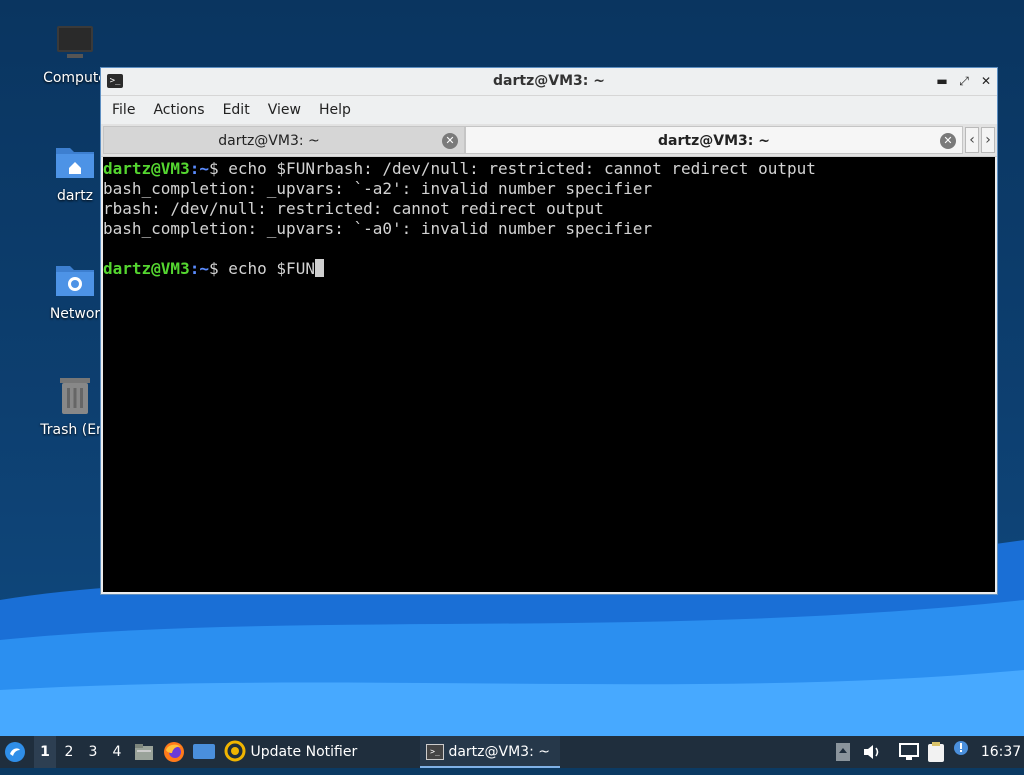 This screenshot has width=1024, height=775. What do you see at coordinates (75, 396) in the screenshot?
I see `trash-icon` at bounding box center [75, 396].